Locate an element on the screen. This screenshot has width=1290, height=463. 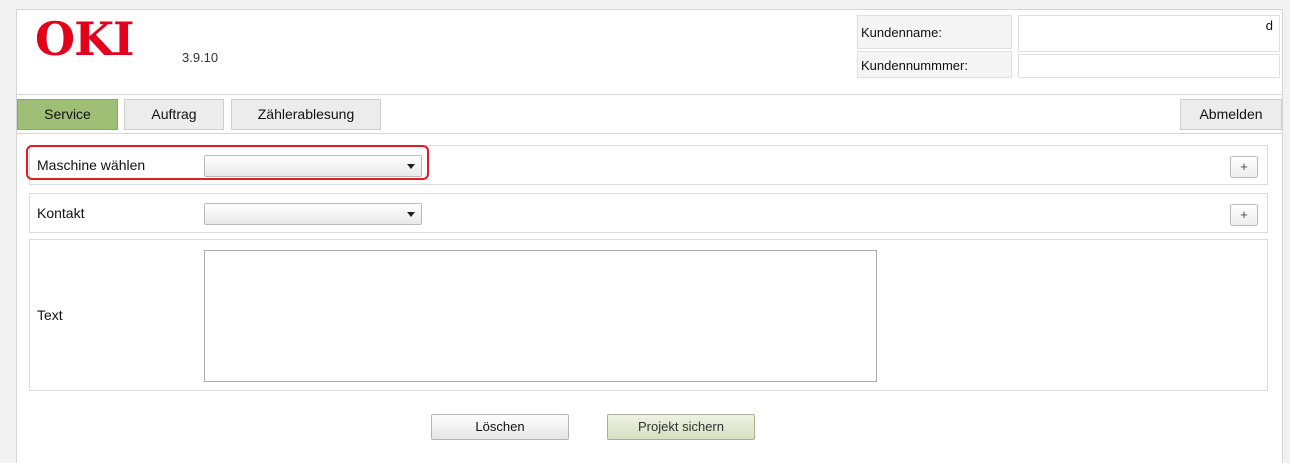
save-project-button: Projekt sichern is located at coordinates (681, 427).